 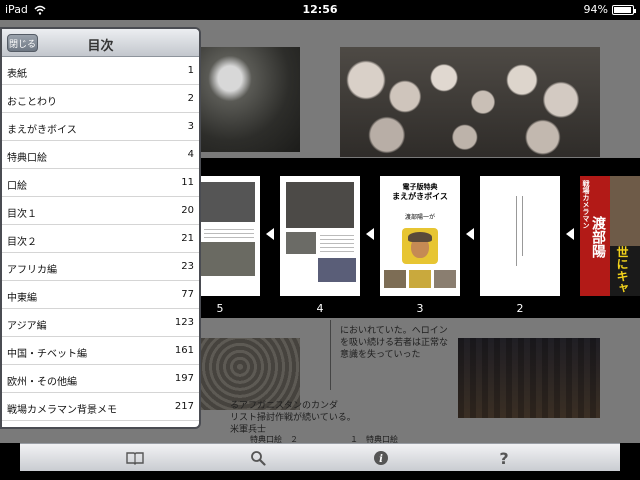 I want to click on info-icon: i, so click(x=381, y=458).